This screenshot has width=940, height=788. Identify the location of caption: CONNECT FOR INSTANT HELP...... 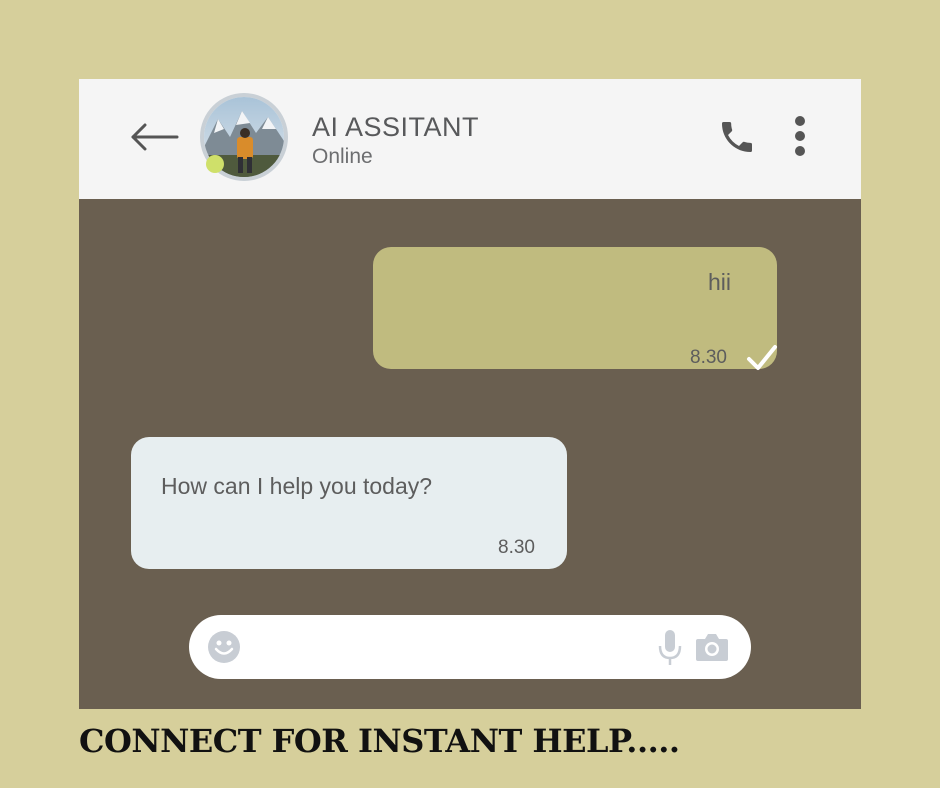
(379, 741).